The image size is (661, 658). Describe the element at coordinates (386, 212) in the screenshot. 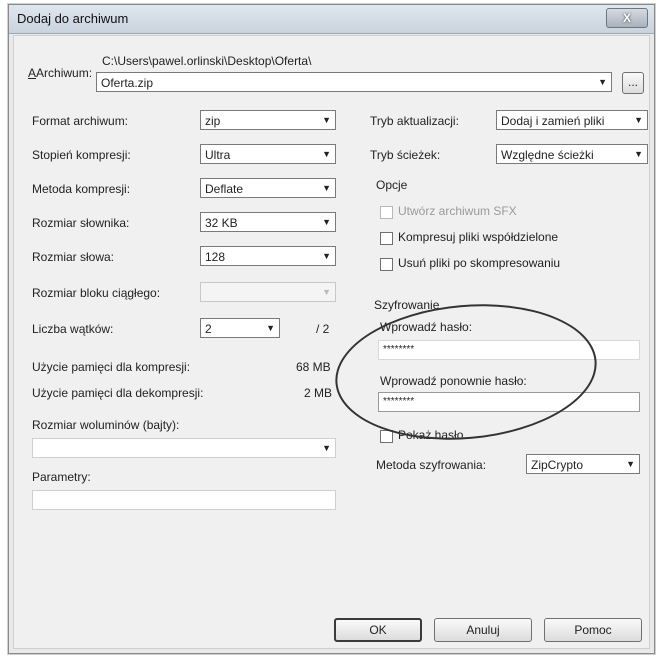

I see `sfx-checkbox` at that location.